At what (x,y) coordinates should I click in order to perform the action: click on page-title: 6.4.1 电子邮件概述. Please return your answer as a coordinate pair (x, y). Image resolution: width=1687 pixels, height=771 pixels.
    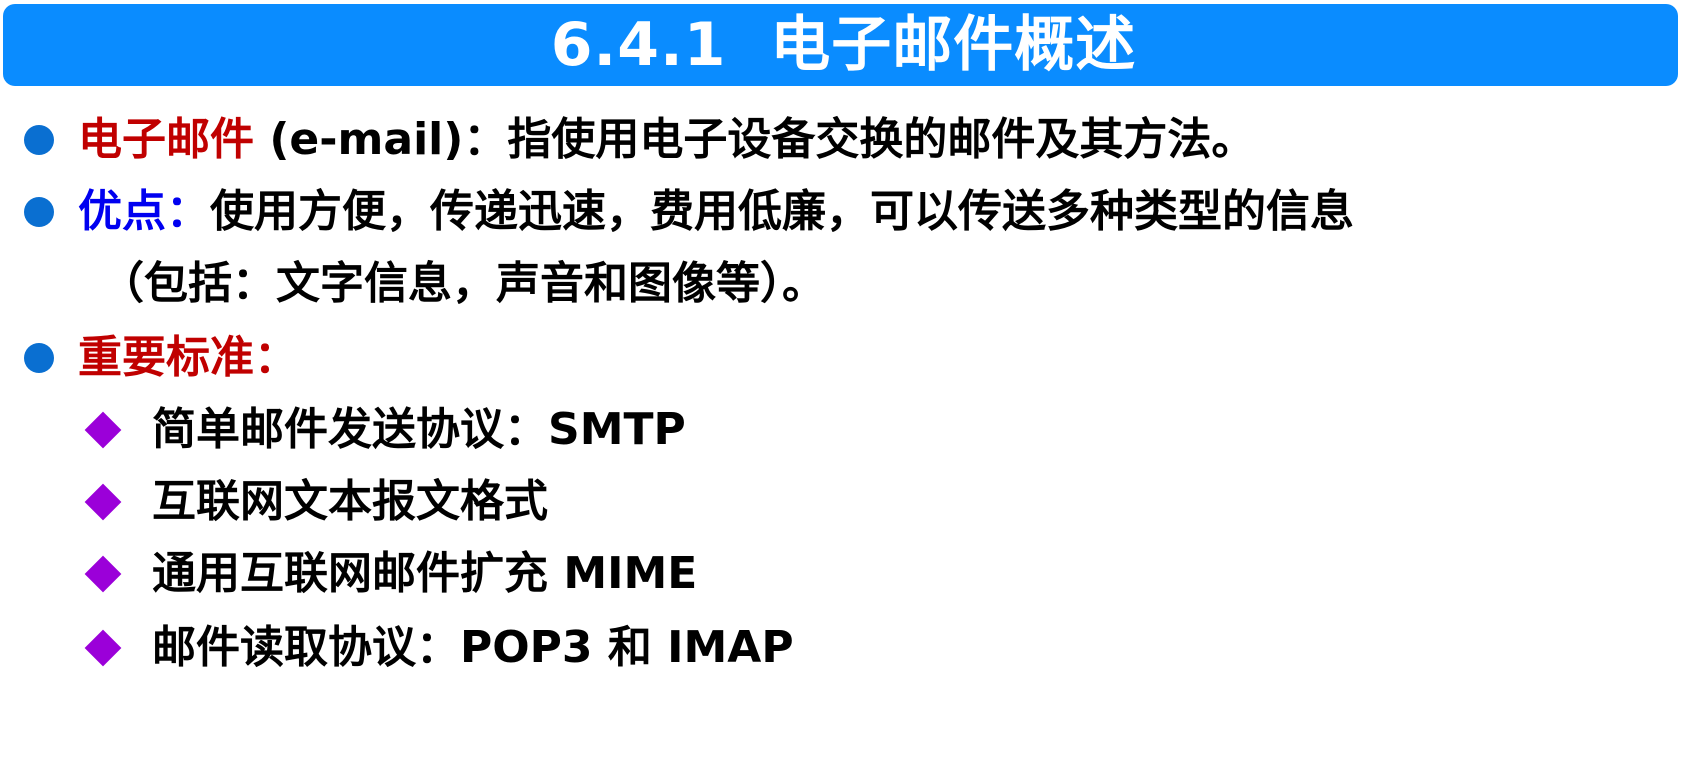
    Looking at the image, I should click on (843, 45).